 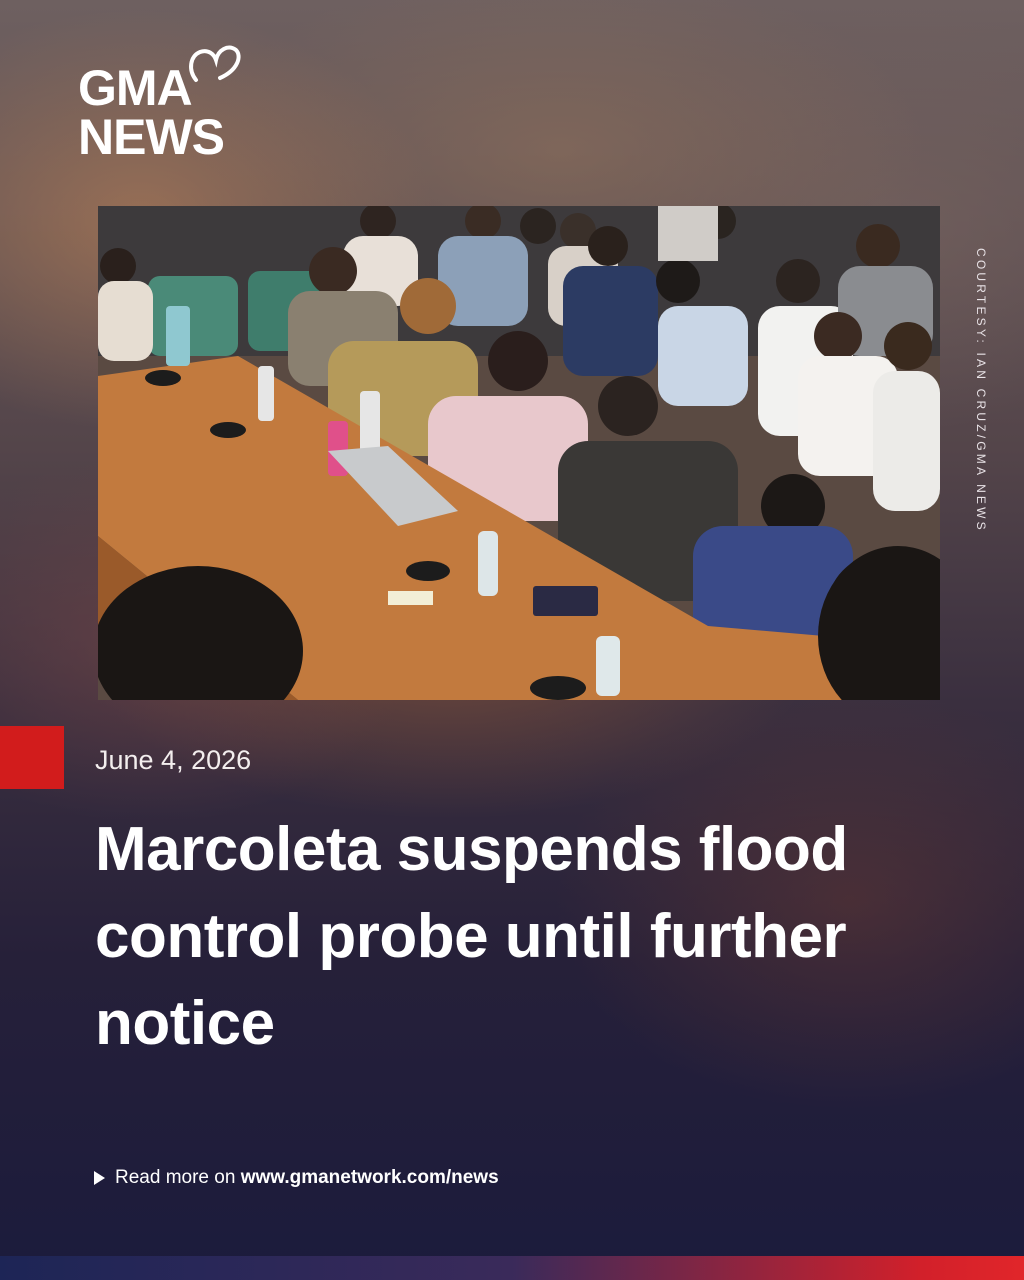 What do you see at coordinates (151, 137) in the screenshot?
I see `logo-text-news: NEWS` at bounding box center [151, 137].